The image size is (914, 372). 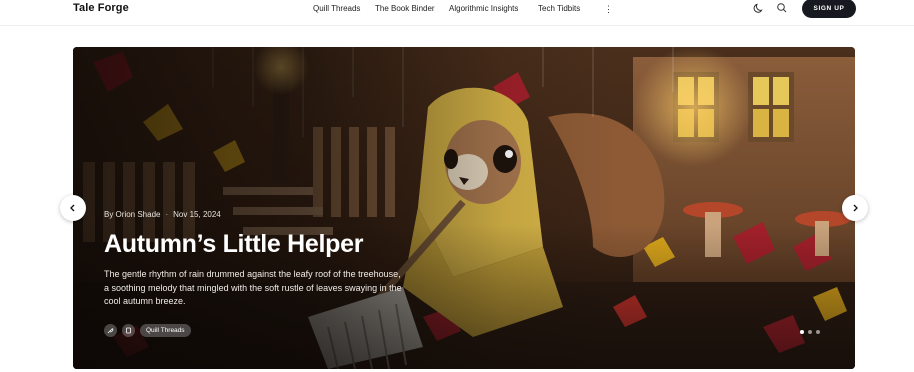 I want to click on carousel-next-button, so click(x=855, y=208).